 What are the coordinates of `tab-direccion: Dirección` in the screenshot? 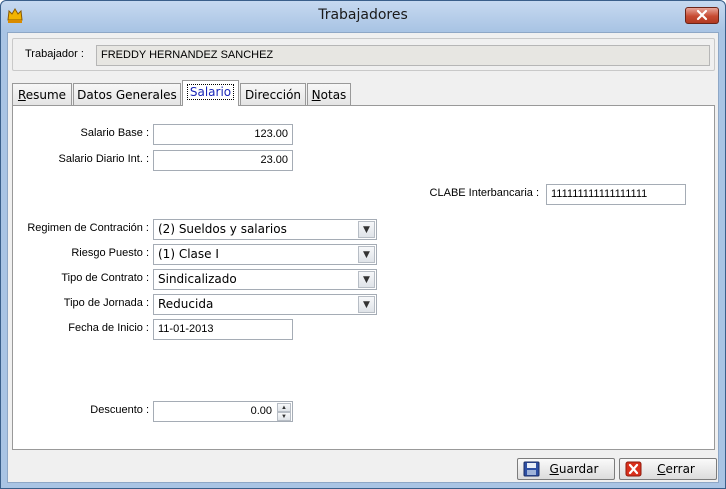 It's located at (273, 94).